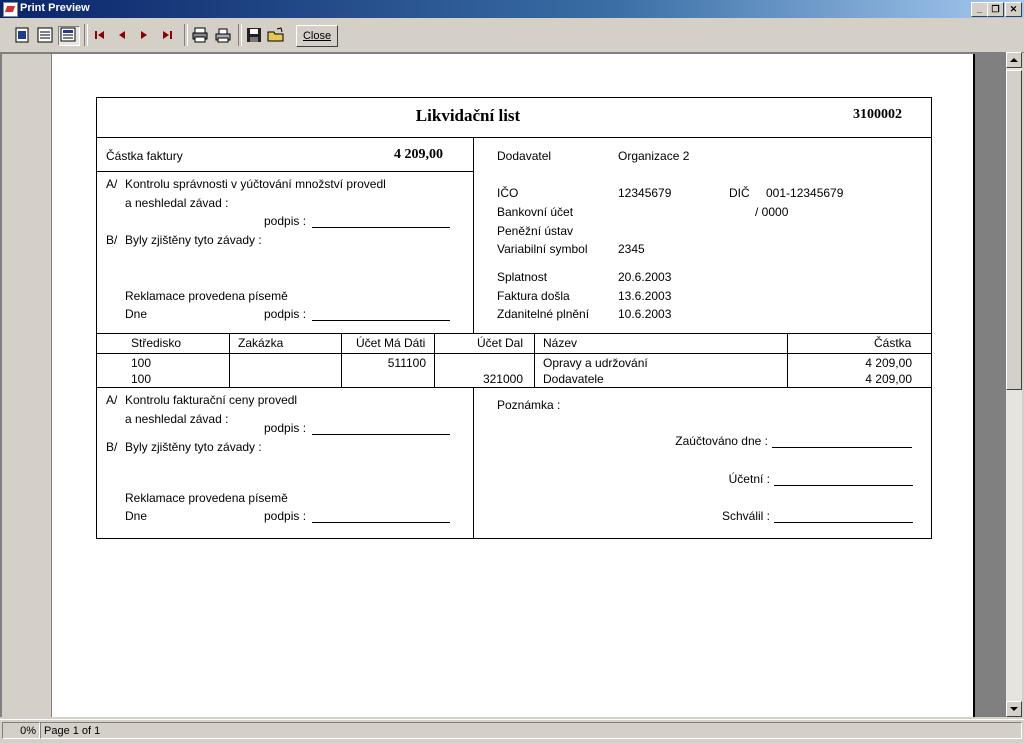 This screenshot has height=743, width=1024. I want to click on next-page-button, so click(144, 35).